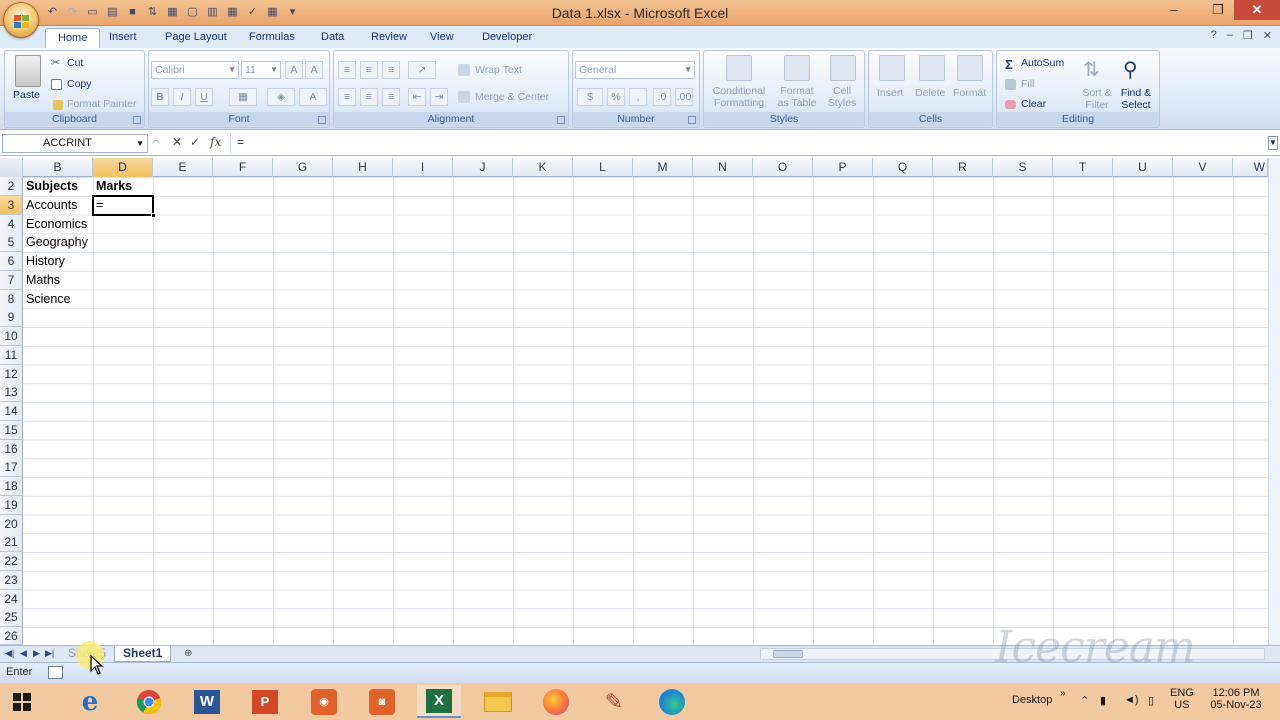  Describe the element at coordinates (739, 97) in the screenshot. I see `conditional-formatting-button: Conditional Formatting` at that location.